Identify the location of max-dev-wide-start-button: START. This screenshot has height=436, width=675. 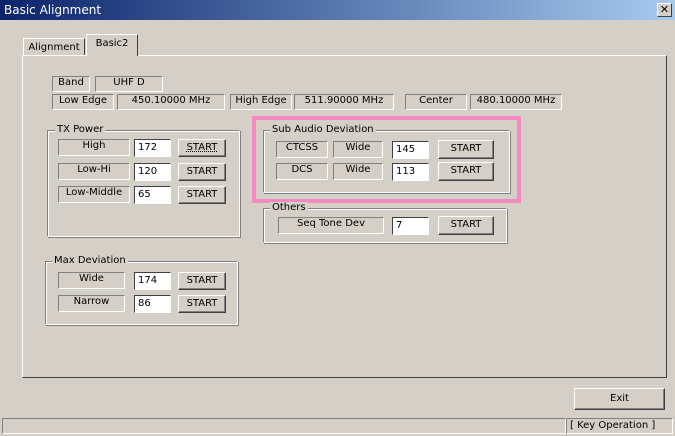
(202, 281).